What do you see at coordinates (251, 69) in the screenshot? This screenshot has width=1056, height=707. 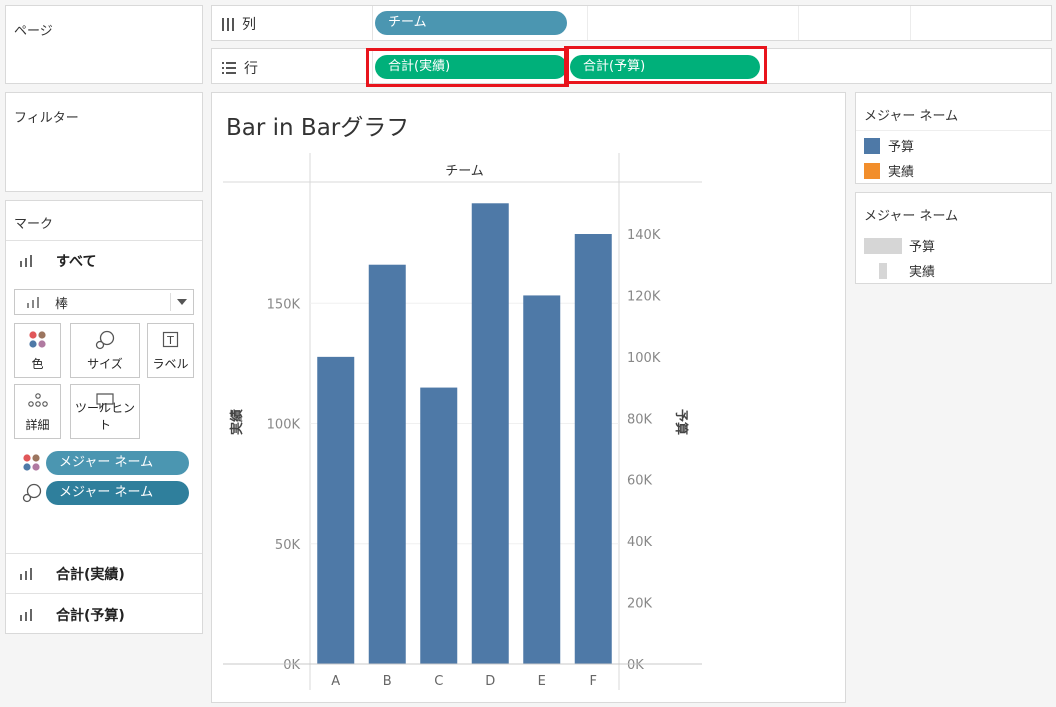 I see `rows-shelf-label-text: 行` at bounding box center [251, 69].